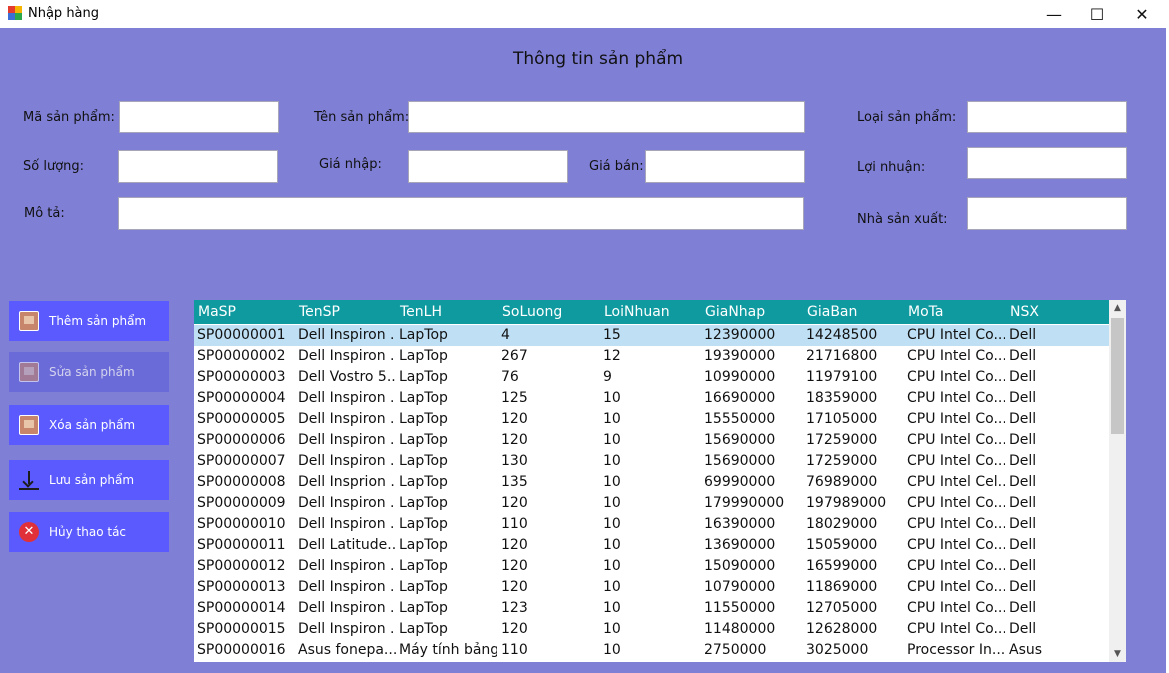 The height and width of the screenshot is (673, 1169). I want to click on save-product-button: Lưu sản phẩm, so click(89, 480).